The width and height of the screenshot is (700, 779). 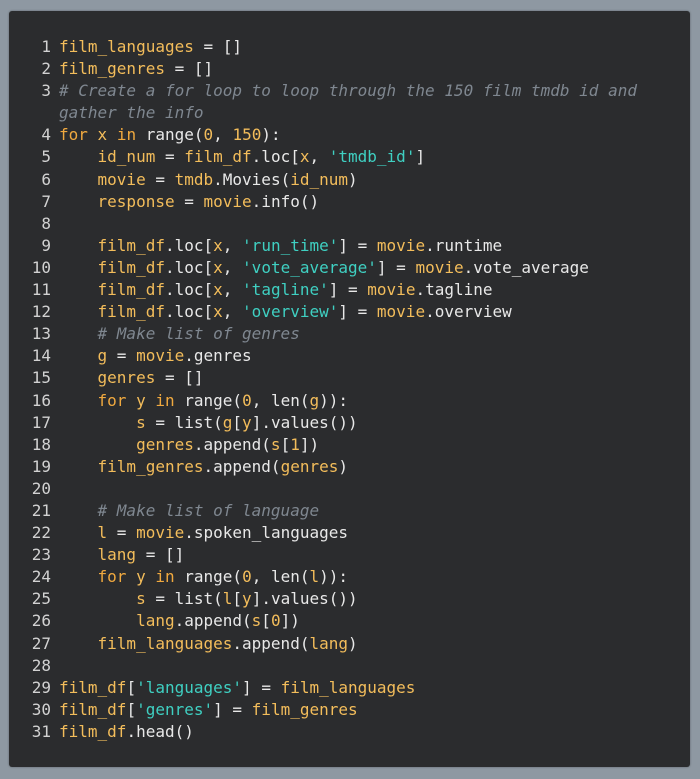 I want to click on line-number: 13, so click(x=41, y=334).